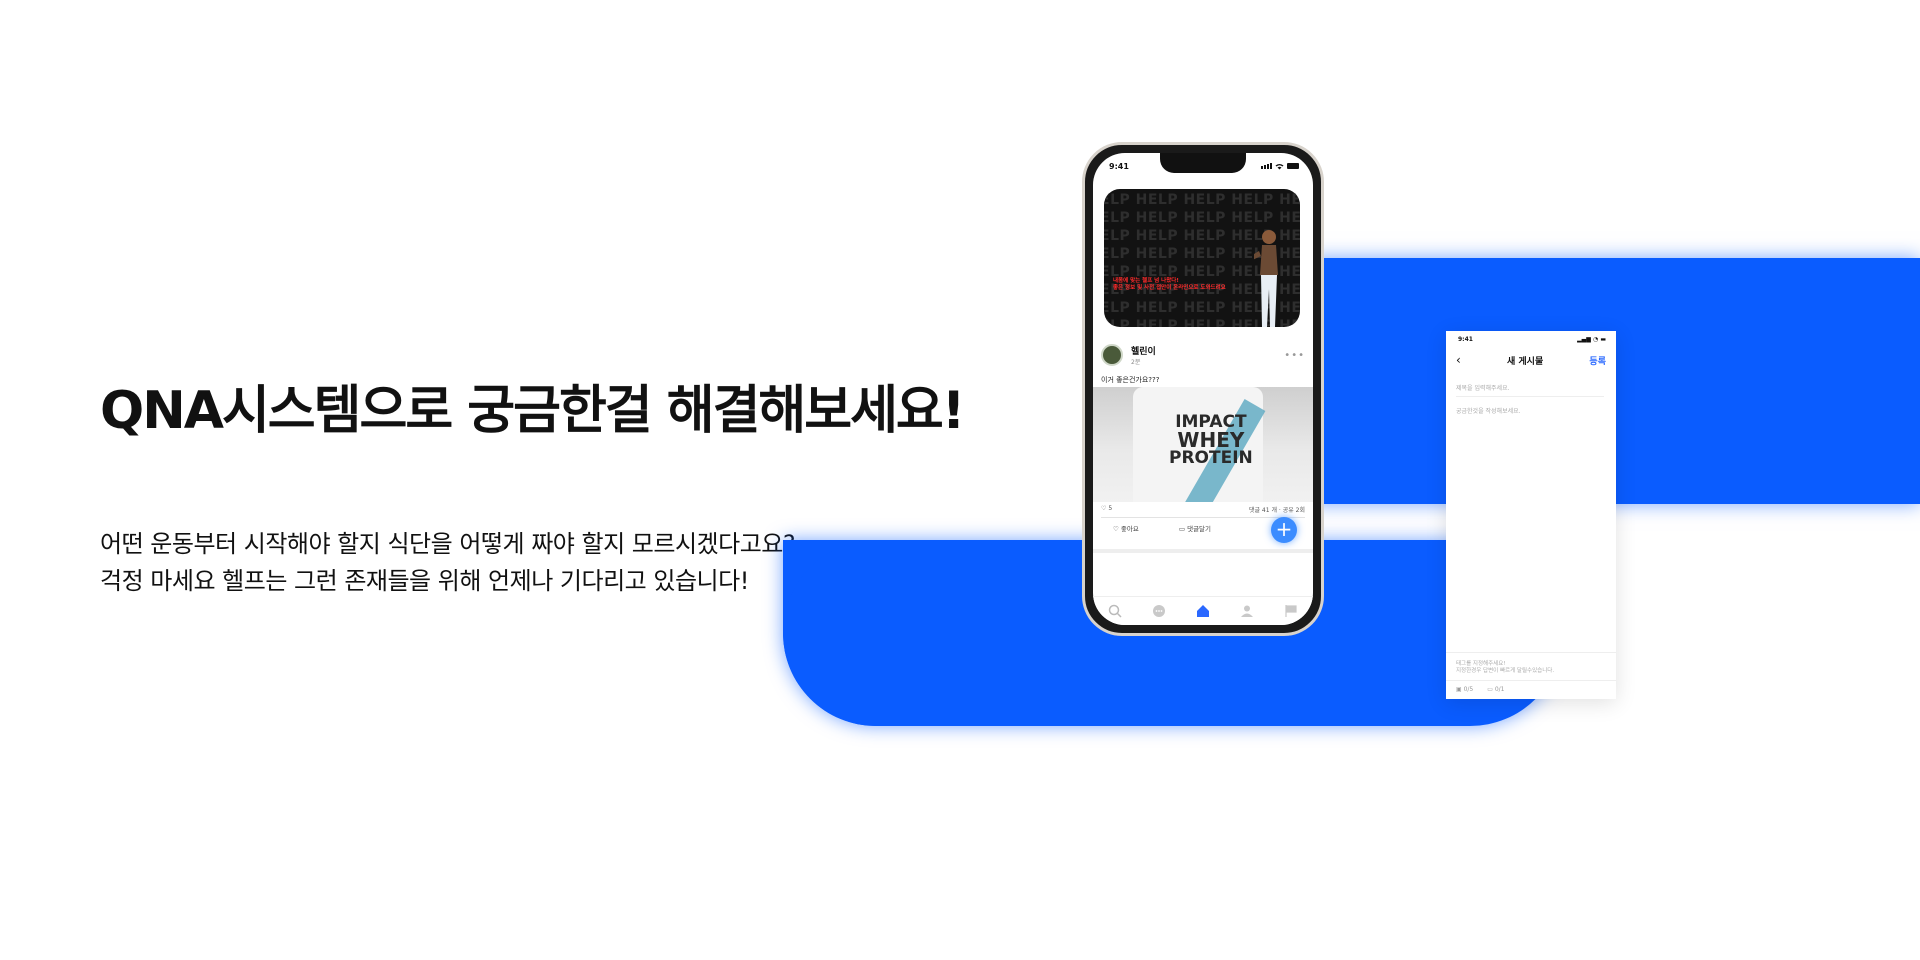  What do you see at coordinates (1195, 528) in the screenshot?
I see `comment-button: ▭ 댓글달기` at bounding box center [1195, 528].